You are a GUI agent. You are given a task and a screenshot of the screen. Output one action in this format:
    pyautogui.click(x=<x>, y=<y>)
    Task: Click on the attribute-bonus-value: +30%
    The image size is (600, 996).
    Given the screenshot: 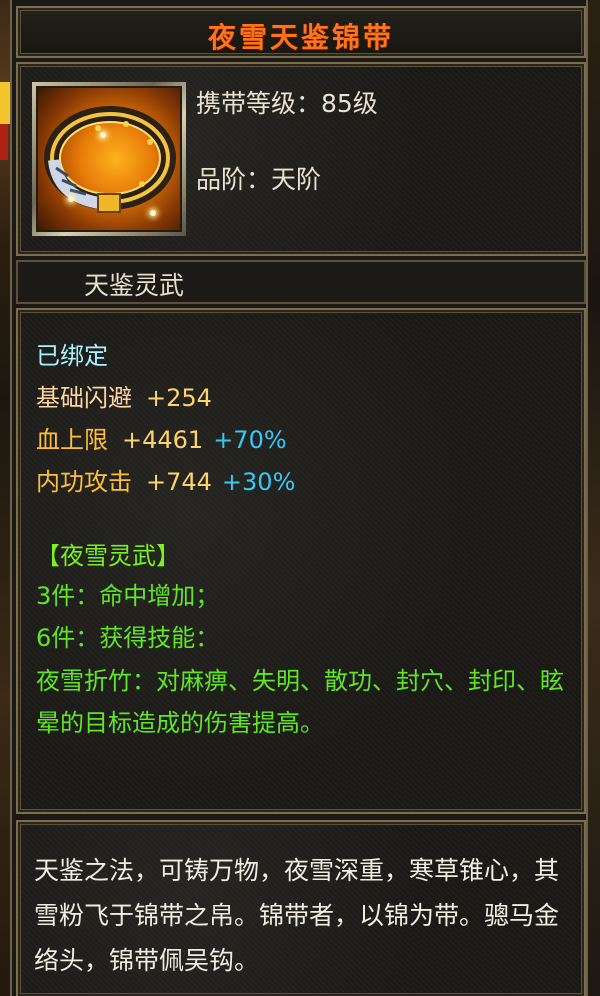 What is the action you would take?
    pyautogui.click(x=258, y=482)
    